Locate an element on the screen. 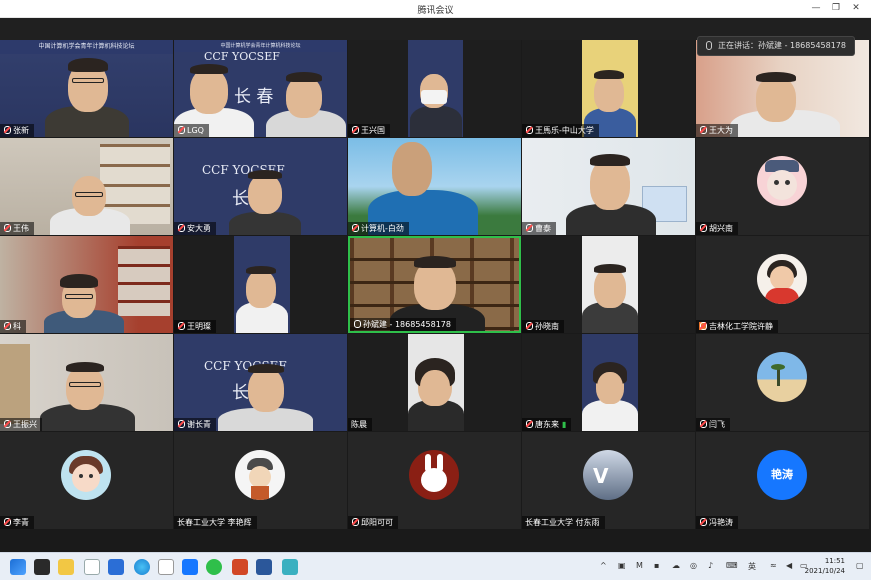  participant-name: 吉林化工学院许静 is located at coordinates (737, 326).